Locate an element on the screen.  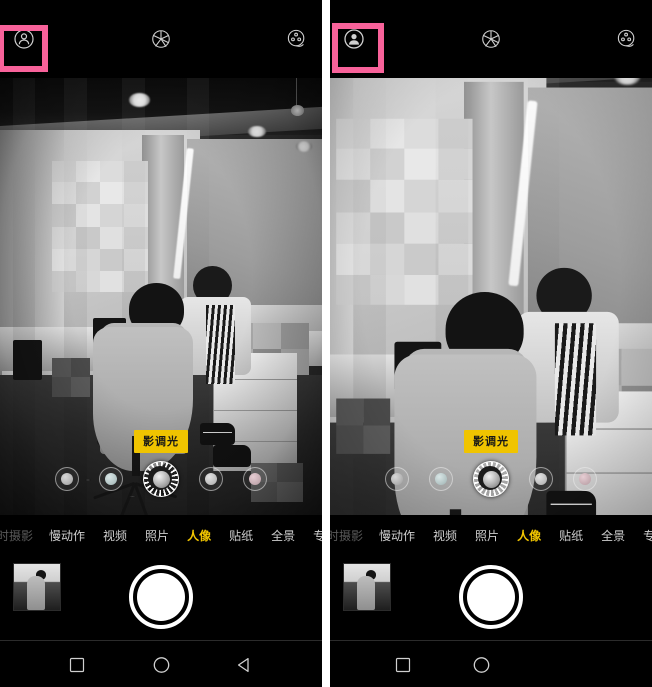
portrait-person-icon is located at coordinates (24, 39).